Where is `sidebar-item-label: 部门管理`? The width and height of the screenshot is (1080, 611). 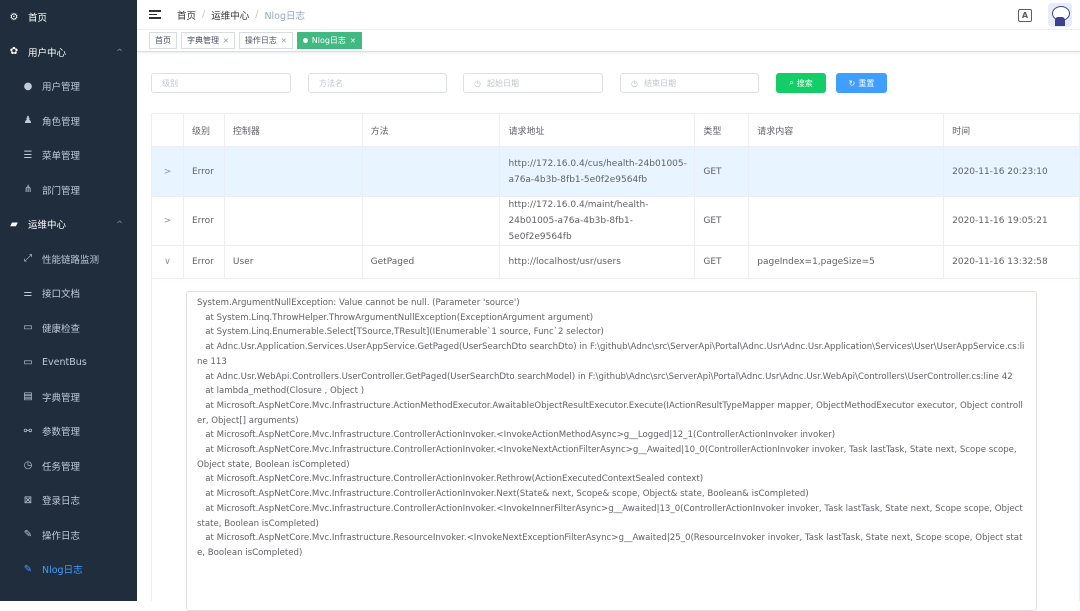 sidebar-item-label: 部门管理 is located at coordinates (61, 191).